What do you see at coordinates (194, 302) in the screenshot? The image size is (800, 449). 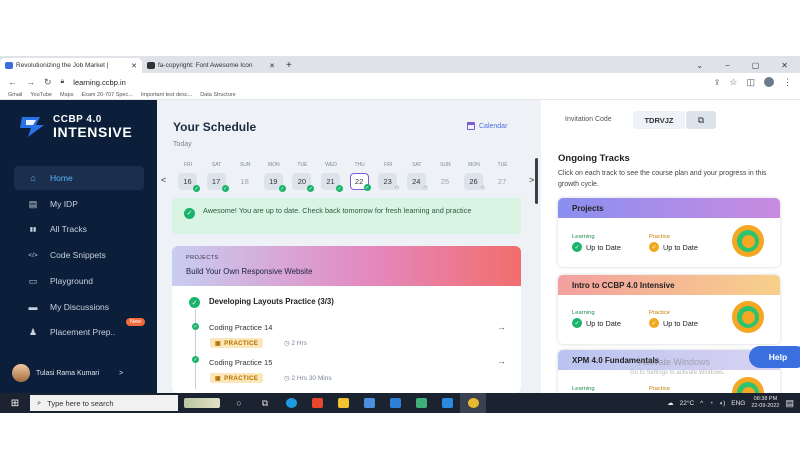 I see `check-circle-icon: ✓` at bounding box center [194, 302].